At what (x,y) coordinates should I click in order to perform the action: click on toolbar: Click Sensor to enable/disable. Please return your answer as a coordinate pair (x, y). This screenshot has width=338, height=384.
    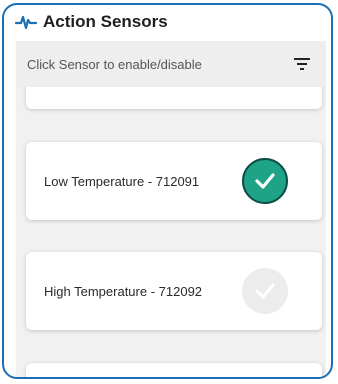
    Looking at the image, I should click on (171, 64).